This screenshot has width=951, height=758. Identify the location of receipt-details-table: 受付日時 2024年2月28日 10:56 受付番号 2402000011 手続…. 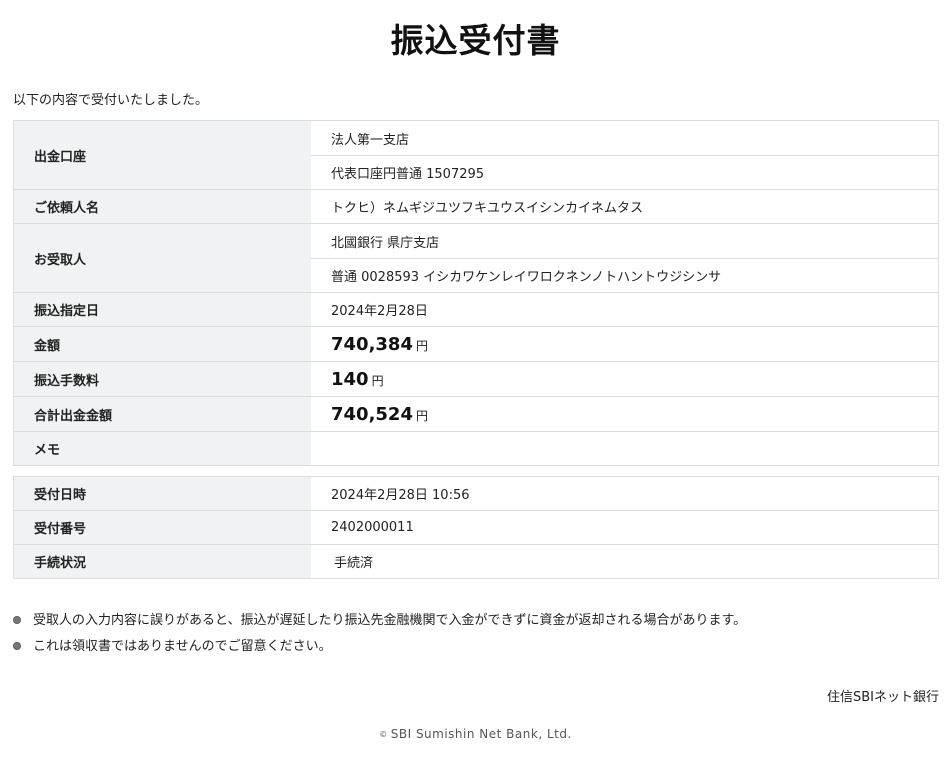
(476, 527).